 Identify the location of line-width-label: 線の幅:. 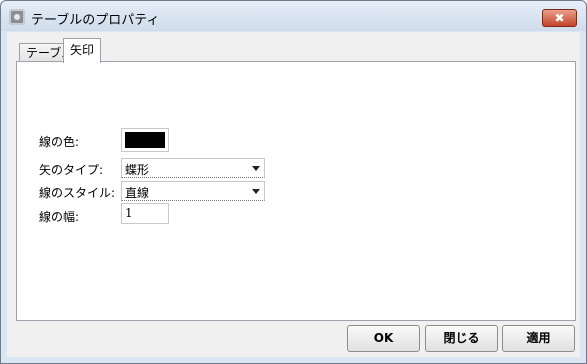
(59, 217).